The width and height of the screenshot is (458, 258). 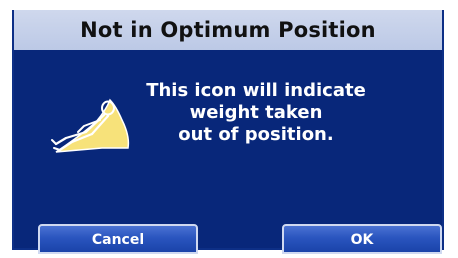 I want to click on dialog-title-bar: Not in Optimum Position, so click(x=228, y=30).